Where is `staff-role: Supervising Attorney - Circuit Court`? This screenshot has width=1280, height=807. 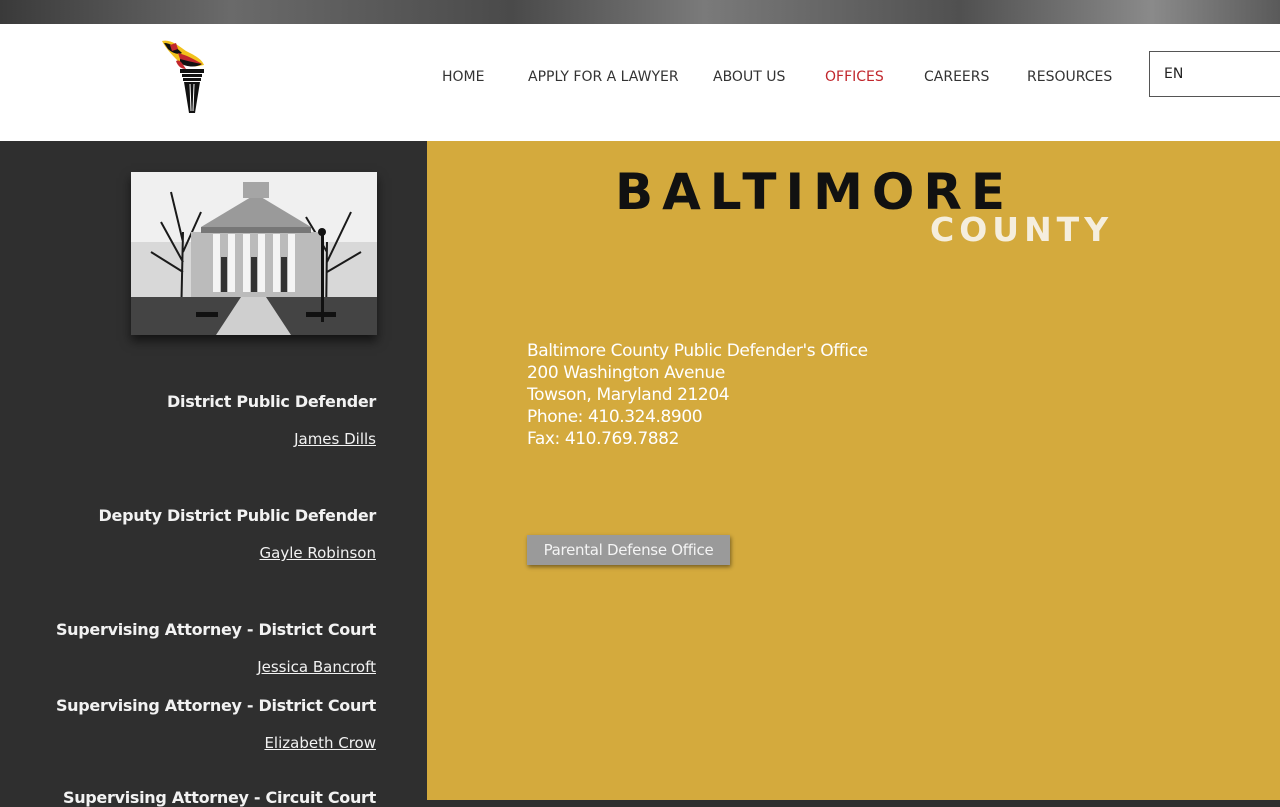 staff-role: Supervising Attorney - Circuit Court is located at coordinates (219, 797).